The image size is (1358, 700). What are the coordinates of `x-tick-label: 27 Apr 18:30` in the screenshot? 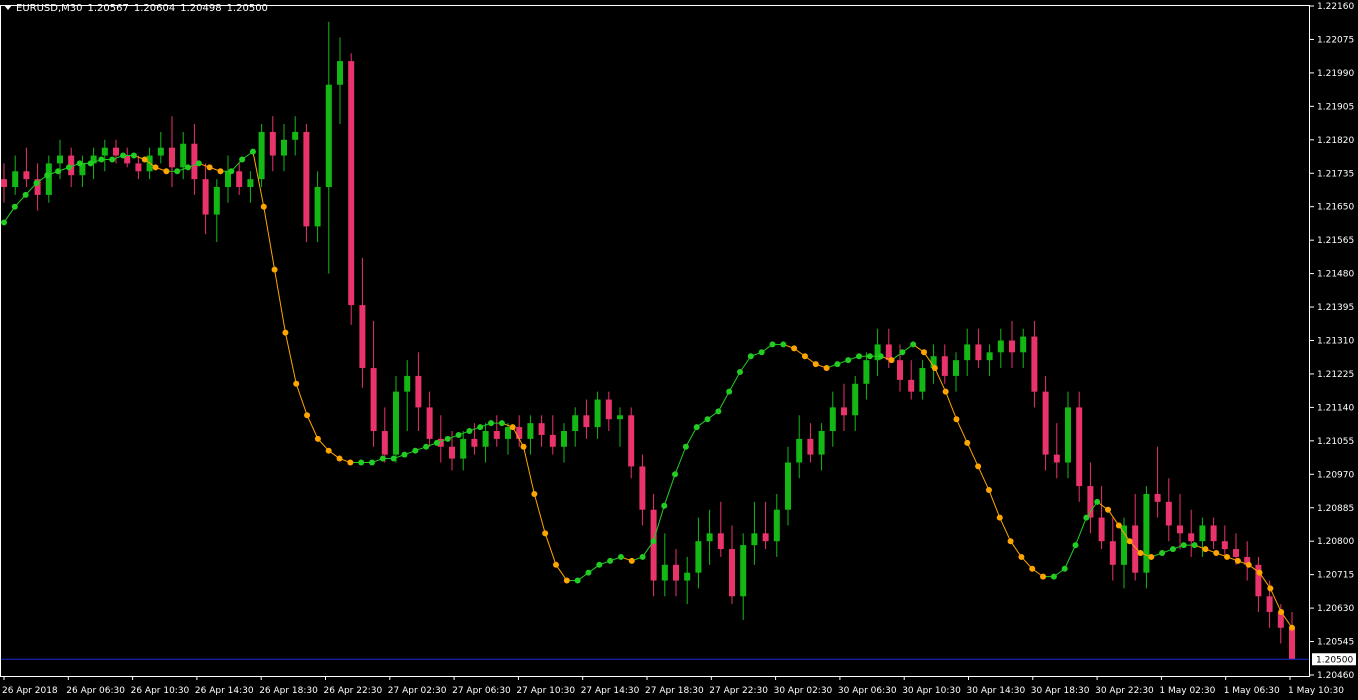 It's located at (674, 691).